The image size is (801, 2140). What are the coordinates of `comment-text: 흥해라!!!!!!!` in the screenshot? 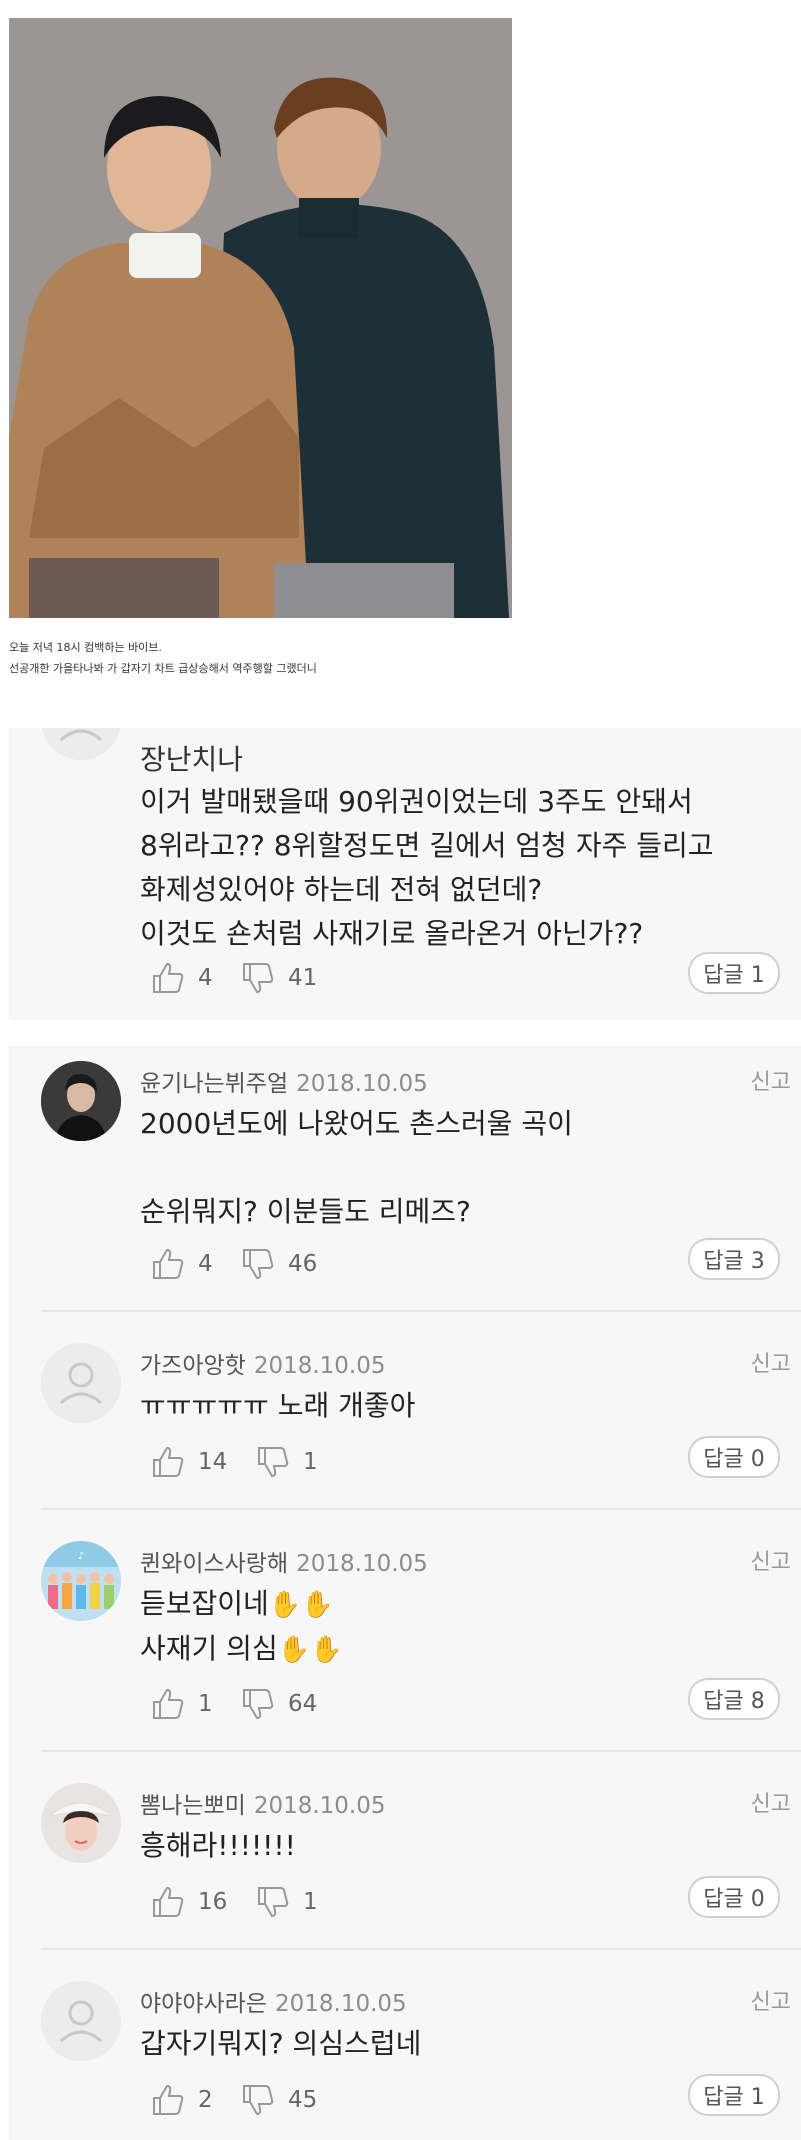 It's located at (218, 1845).